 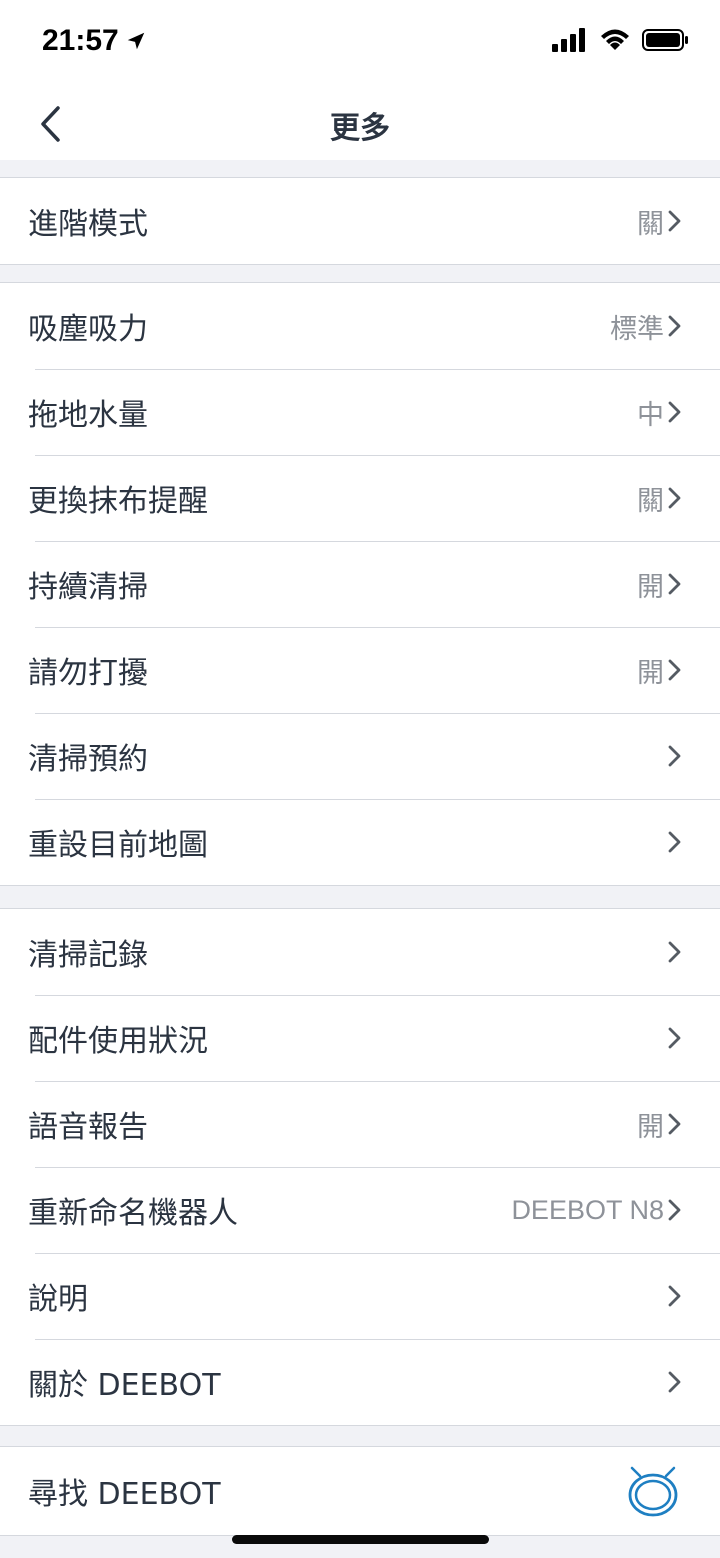 What do you see at coordinates (653, 1491) in the screenshot?
I see `robot-icon` at bounding box center [653, 1491].